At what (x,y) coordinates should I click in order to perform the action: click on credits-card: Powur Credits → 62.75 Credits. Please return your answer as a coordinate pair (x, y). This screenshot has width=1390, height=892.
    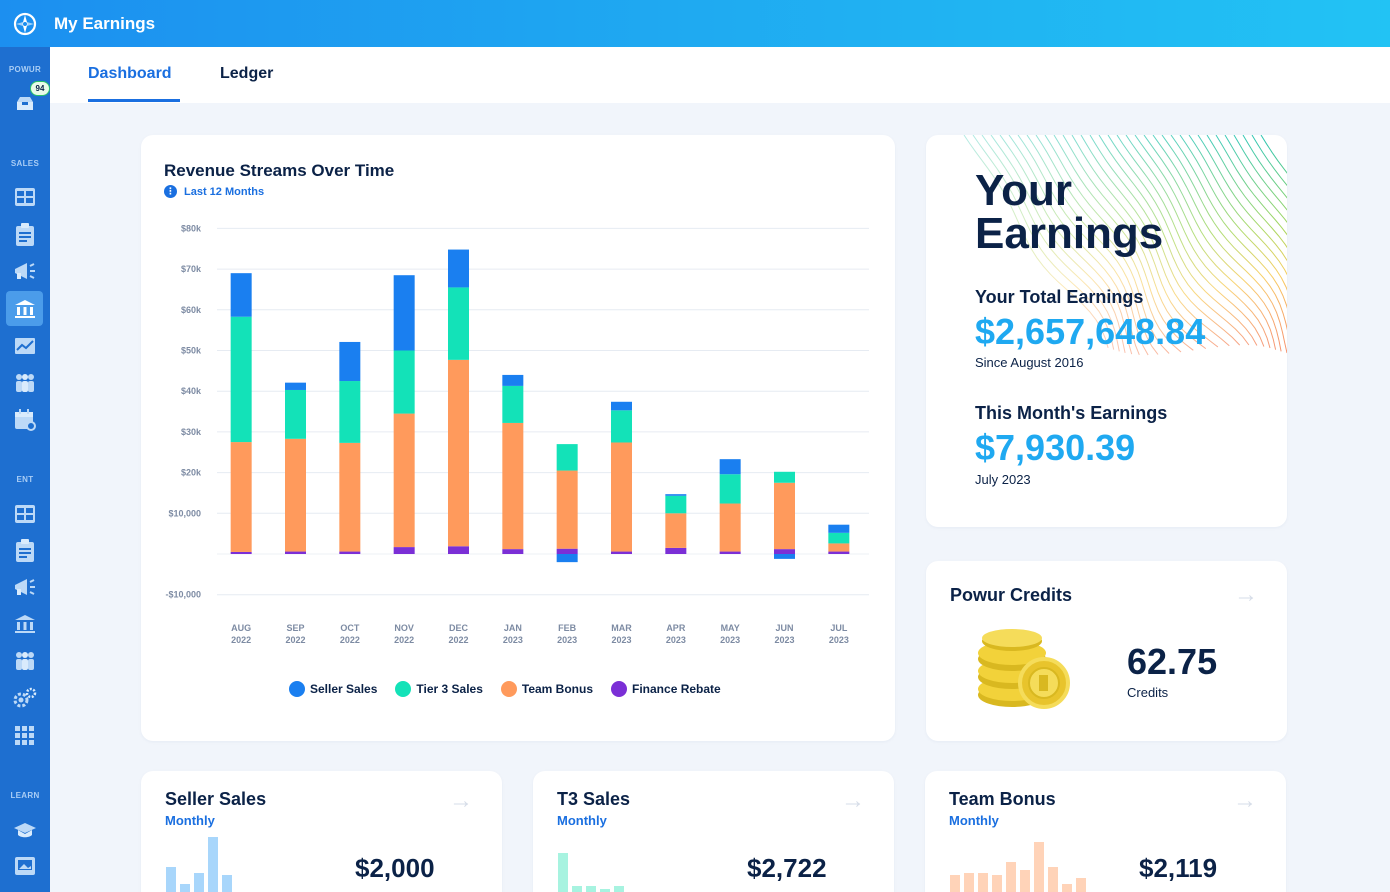
    Looking at the image, I should click on (1106, 651).